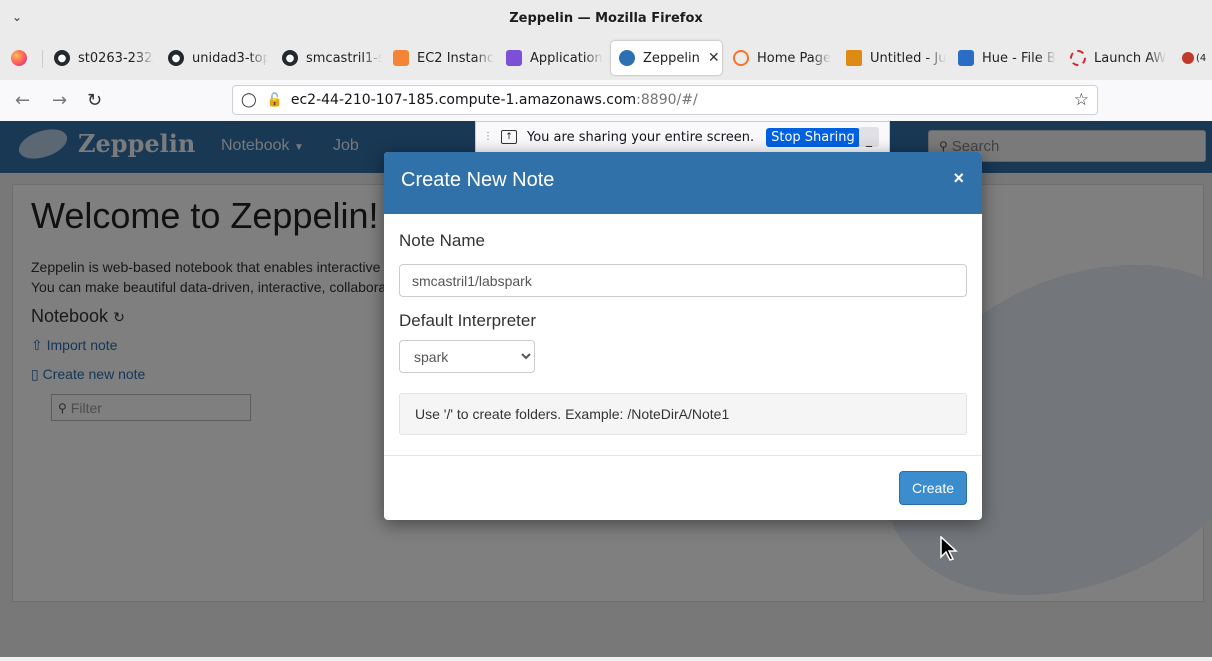  I want to click on forward-icon: →, so click(59, 100).